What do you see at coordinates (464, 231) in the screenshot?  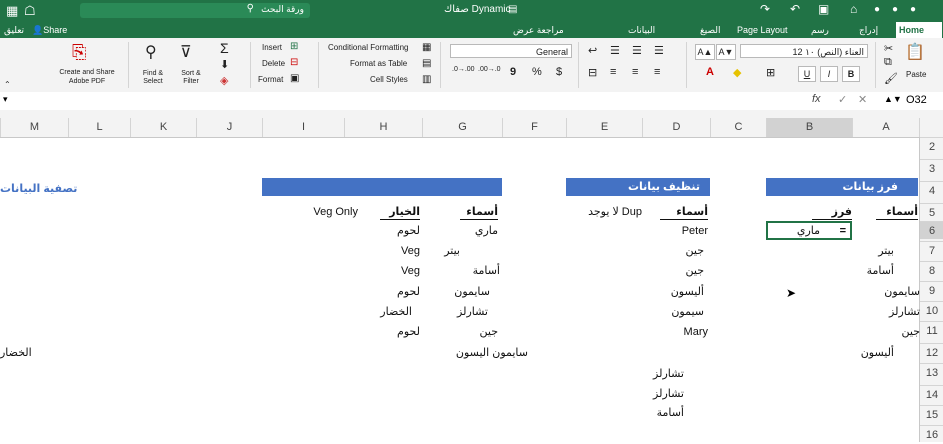 I see `filter-name: ماري` at bounding box center [464, 231].